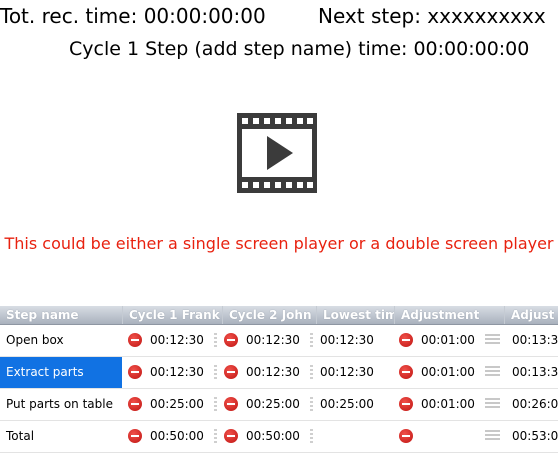  Describe the element at coordinates (535, 436) in the screenshot. I see `adjusted-time: 00:53:00` at that location.